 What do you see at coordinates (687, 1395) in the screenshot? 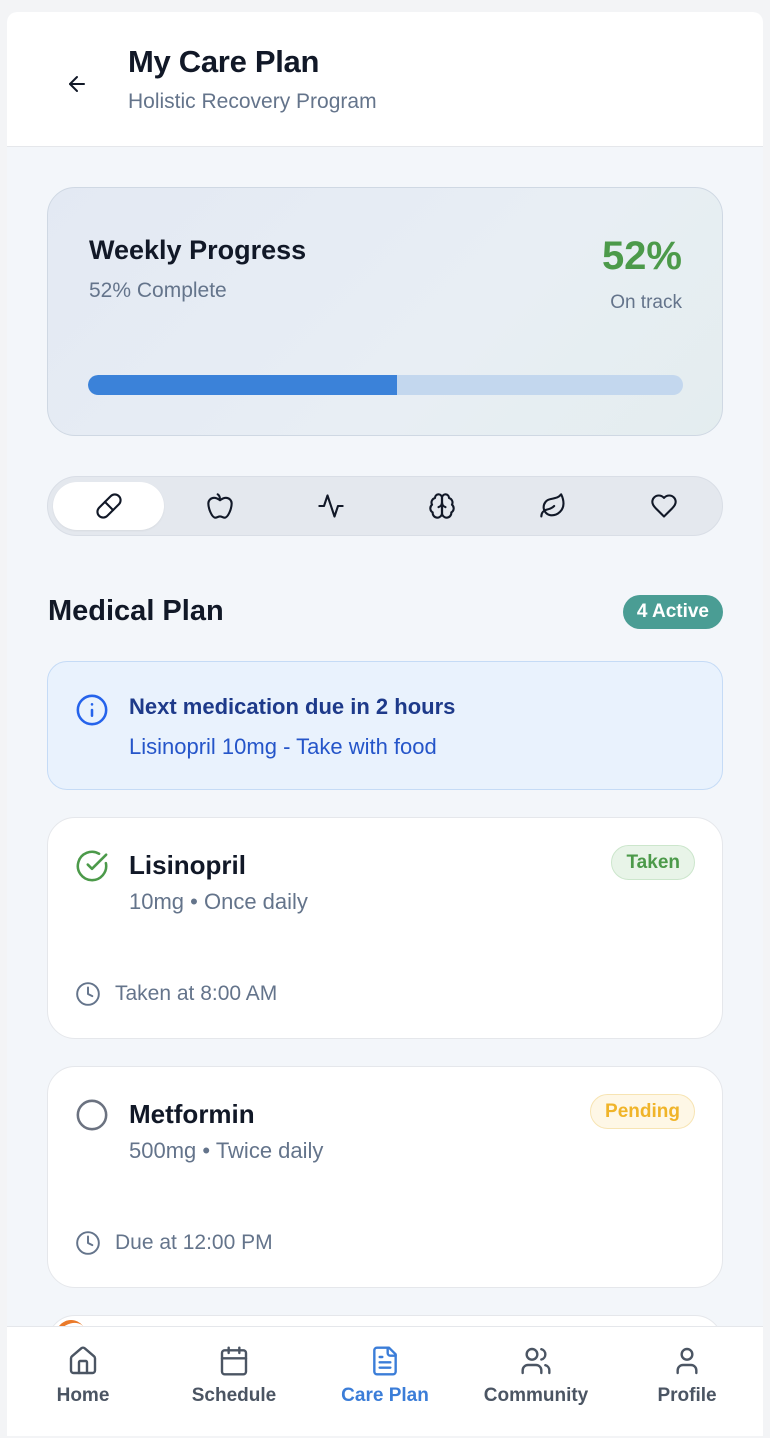
I see `nav-label: Profile` at bounding box center [687, 1395].